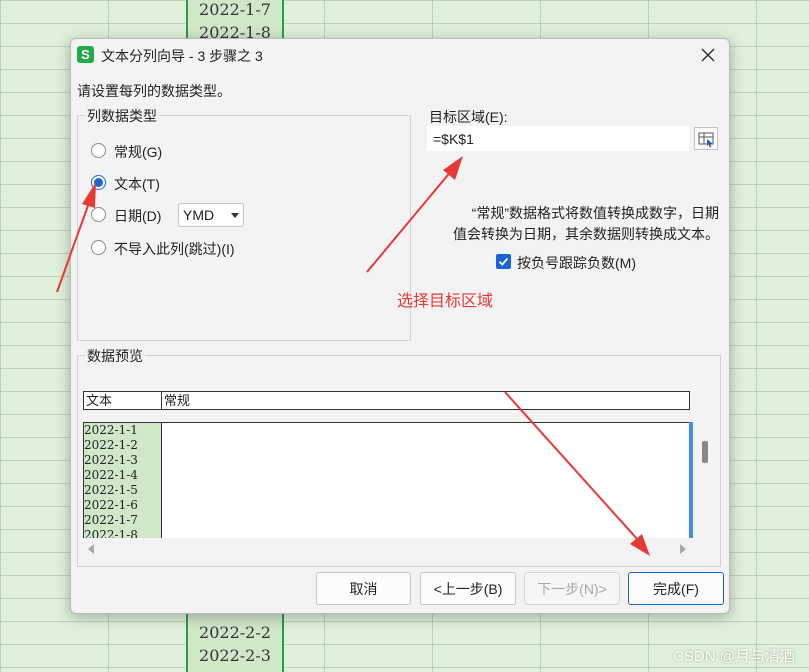 The width and height of the screenshot is (809, 672). Describe the element at coordinates (174, 249) in the screenshot. I see `radio-skip-label: 不导入此列(跳过)(I)` at that location.